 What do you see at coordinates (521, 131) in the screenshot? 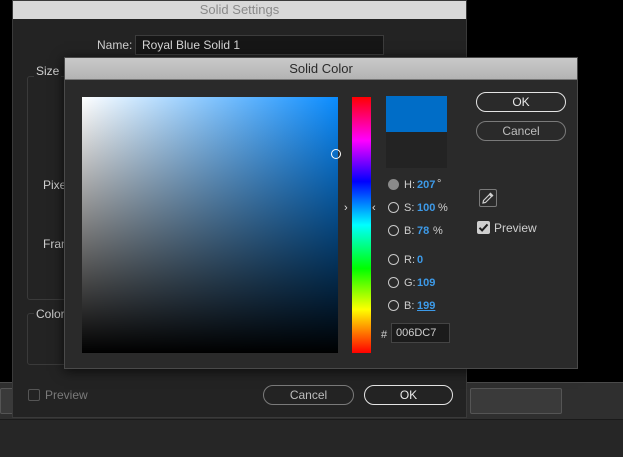
I see `color-cancel-button: Cancel` at bounding box center [521, 131].